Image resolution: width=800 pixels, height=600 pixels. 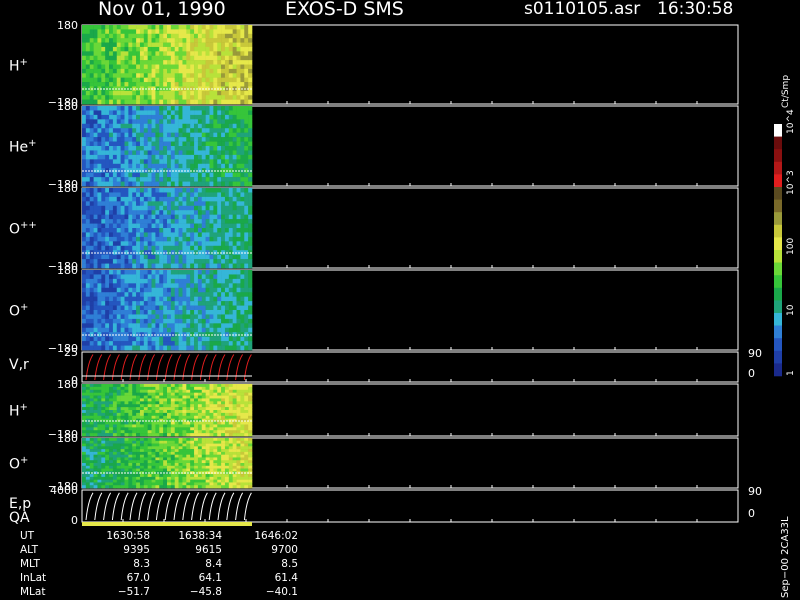 What do you see at coordinates (107, 506) in the screenshot?
I see `sweep-trace` at bounding box center [107, 506].